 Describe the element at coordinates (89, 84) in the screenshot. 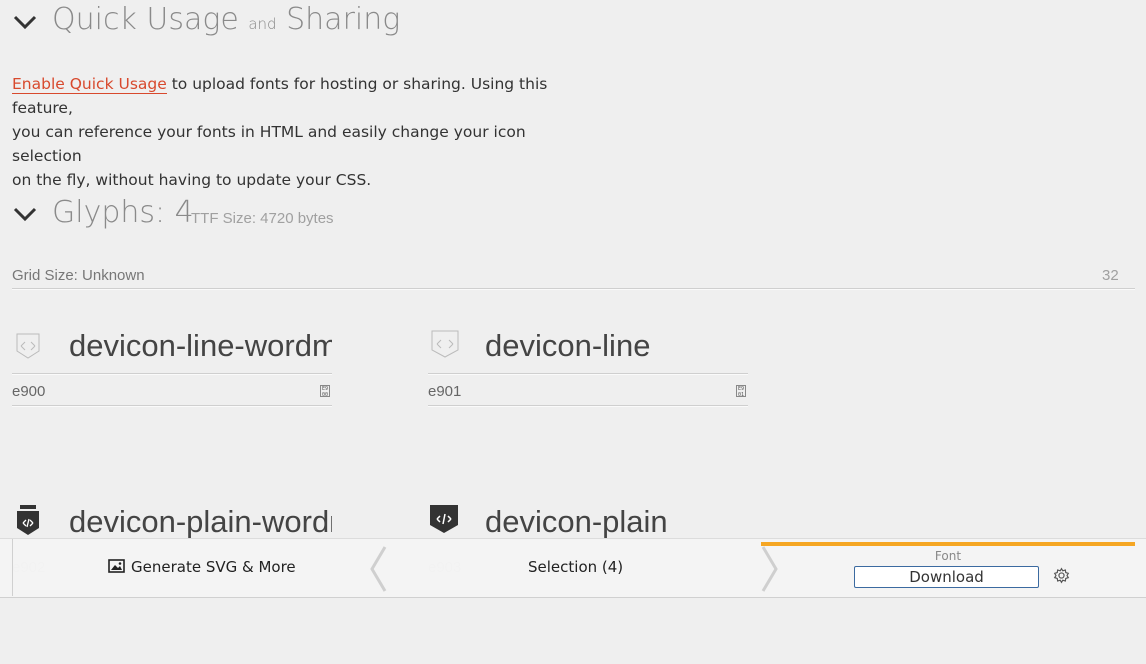

I see `enable-quick-usage-link: Enable Quick Usage` at that location.